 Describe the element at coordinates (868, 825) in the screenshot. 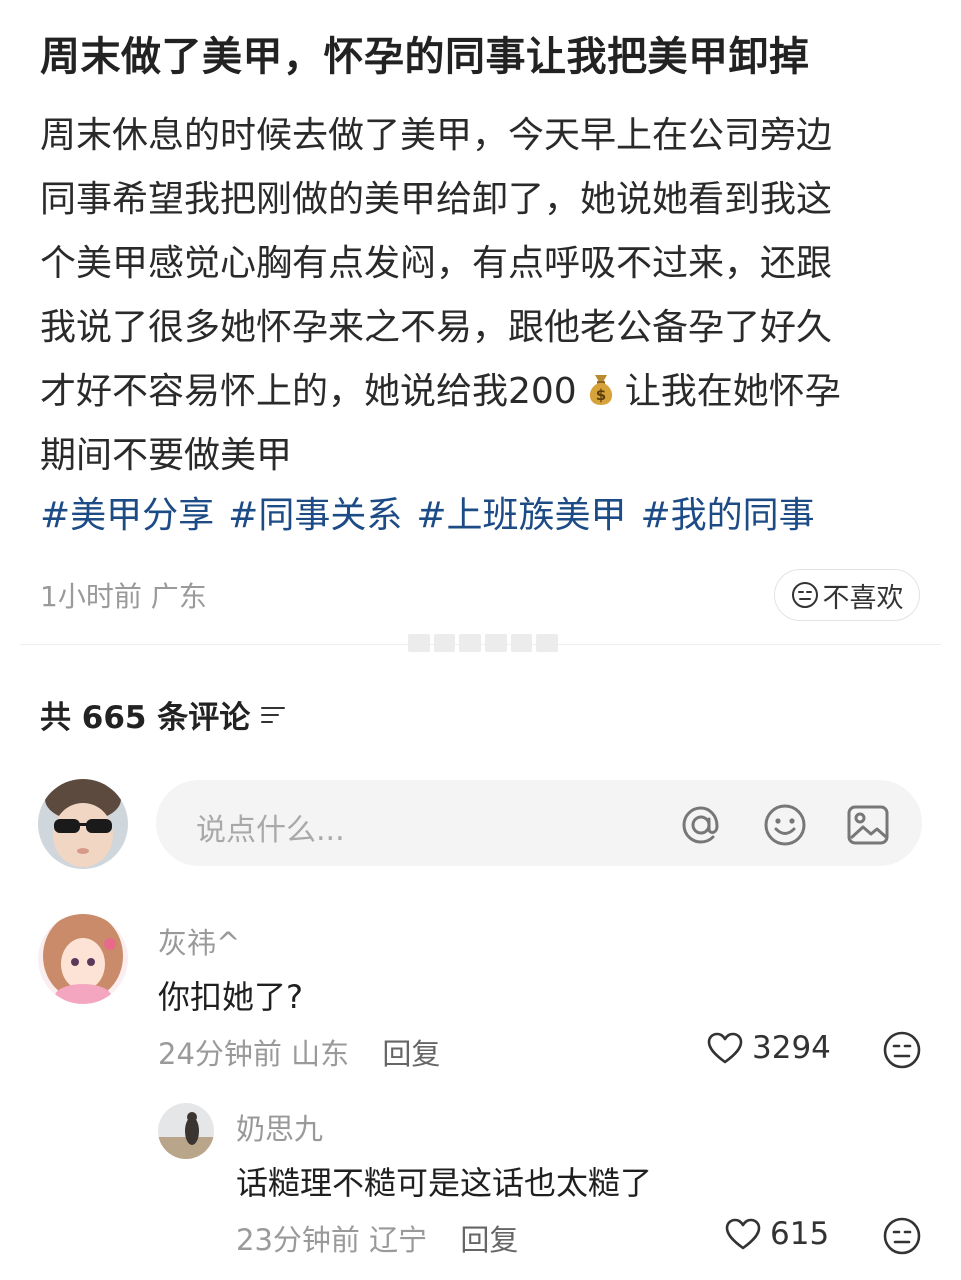

I see `image-icon` at that location.